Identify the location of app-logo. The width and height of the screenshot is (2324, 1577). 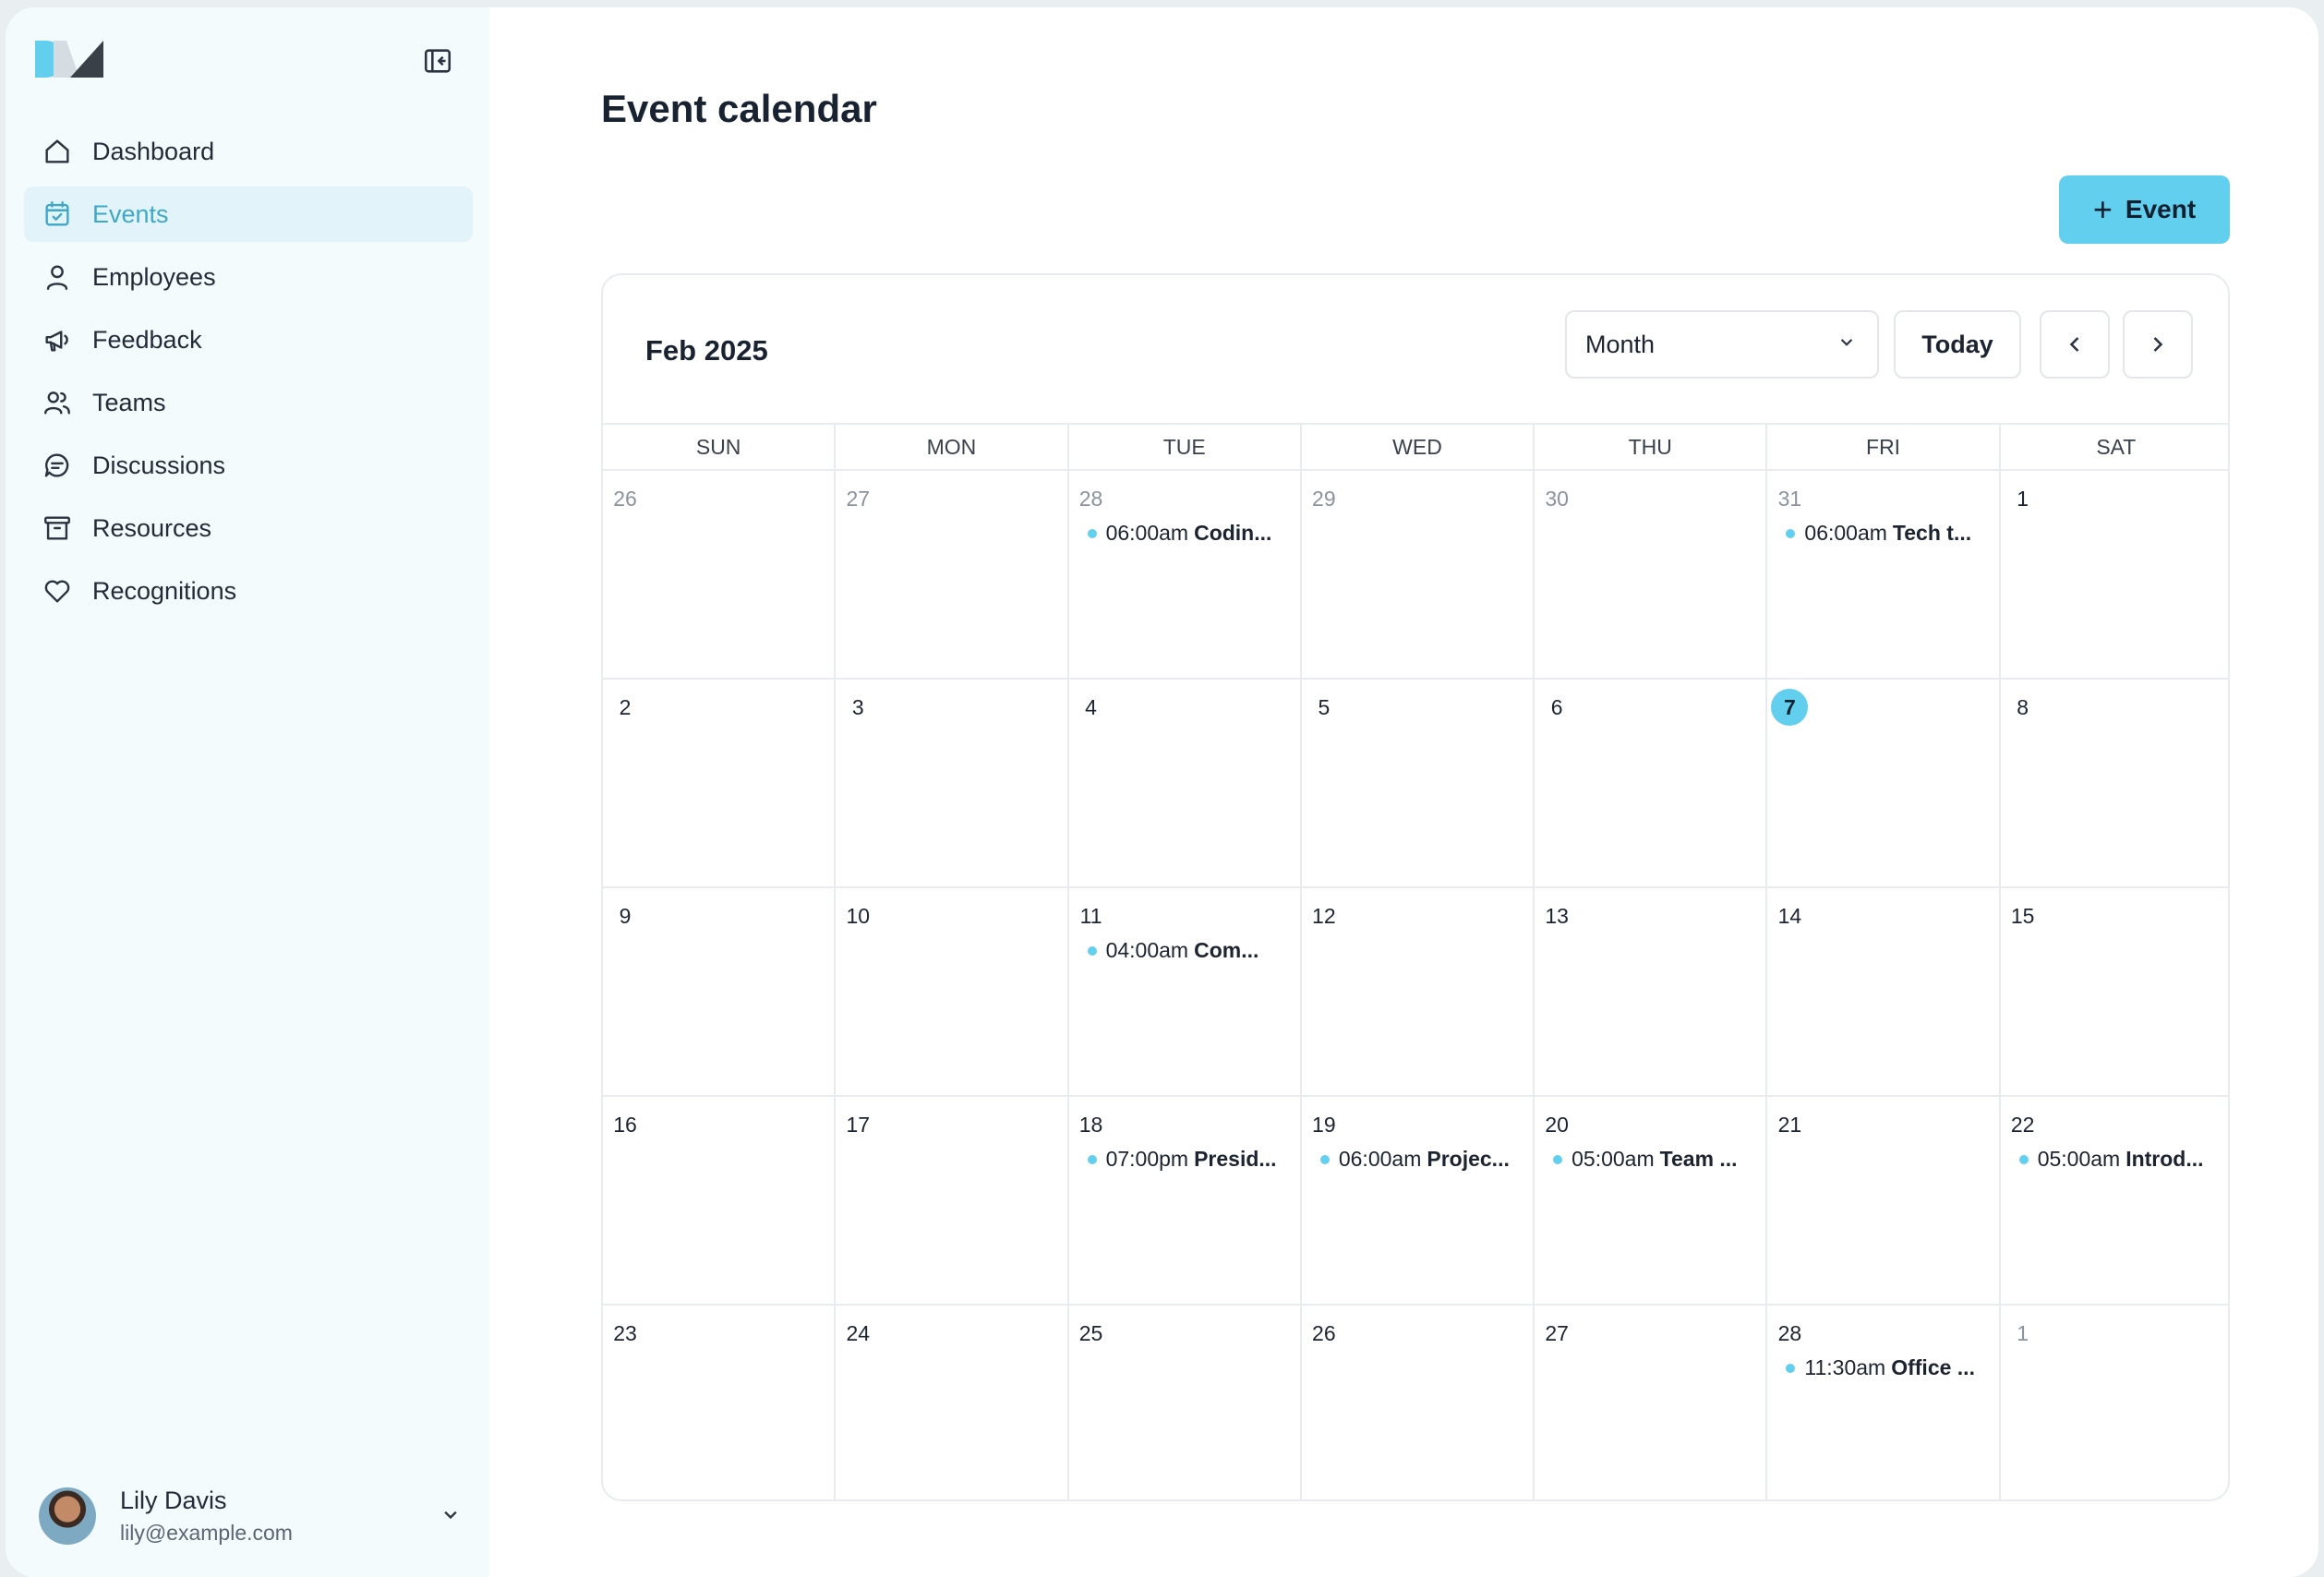
(70, 59).